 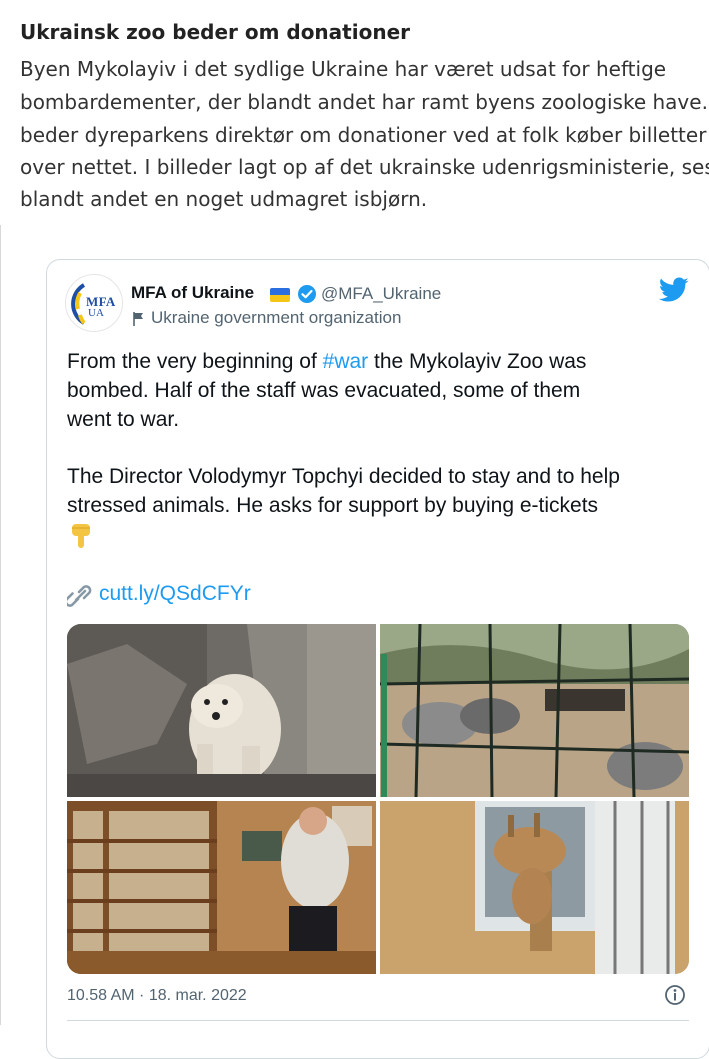 I want to click on org-label: Ukraine government organization, so click(x=276, y=317).